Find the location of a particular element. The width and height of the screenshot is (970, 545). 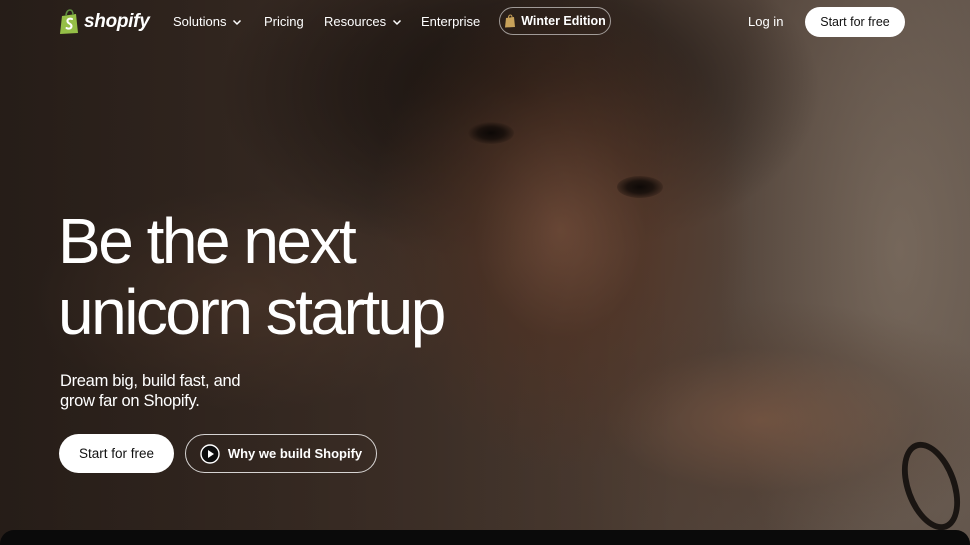

winter-edition-button: Winter Edition is located at coordinates (555, 21).